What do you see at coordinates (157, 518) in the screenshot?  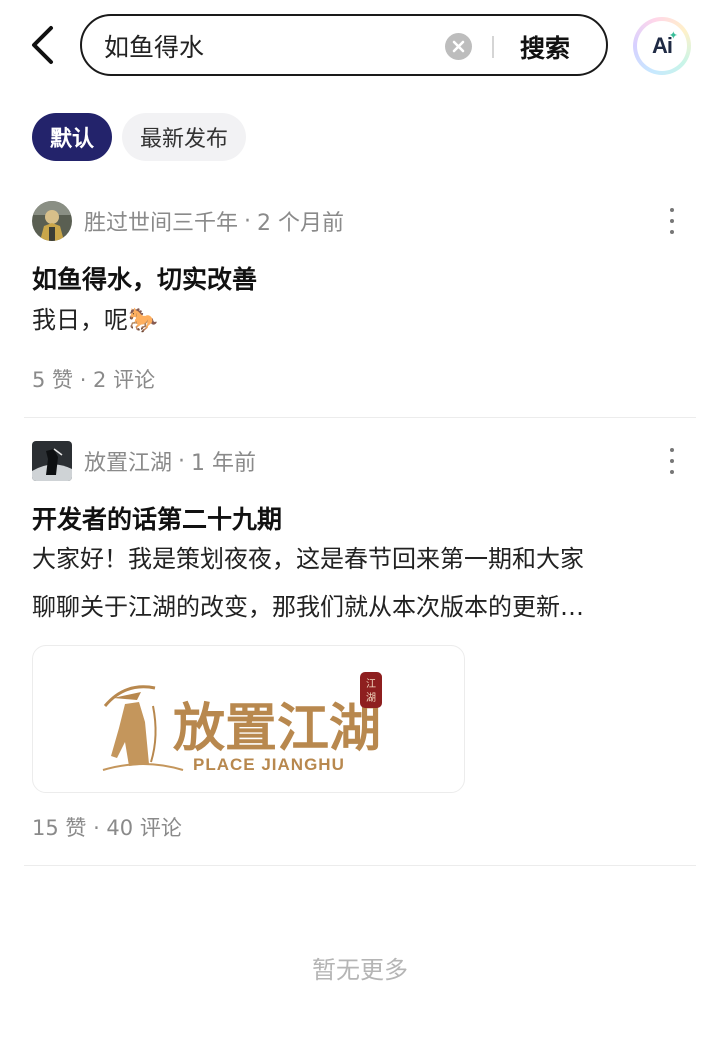 I see `post-title: 开发者的话第二十九期` at bounding box center [157, 518].